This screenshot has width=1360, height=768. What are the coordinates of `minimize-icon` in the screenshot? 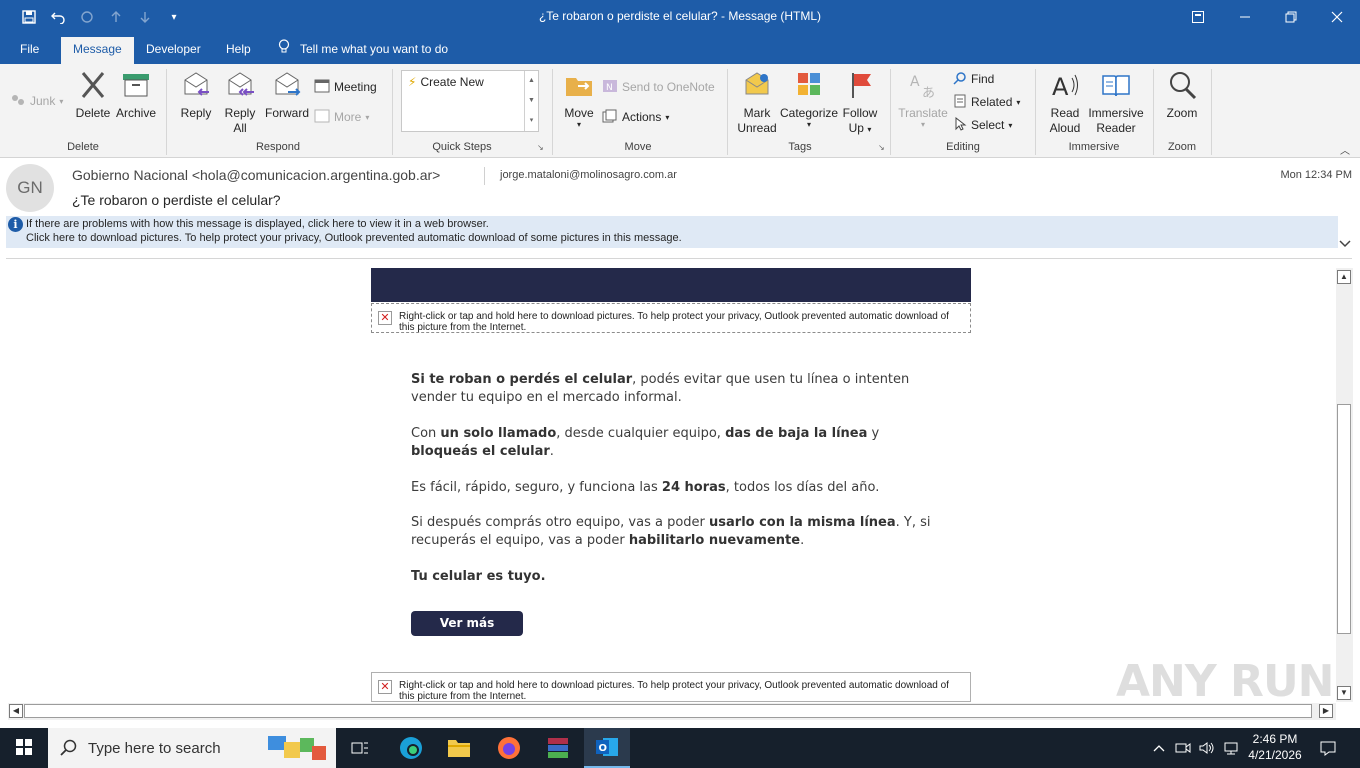 It's located at (1245, 17).